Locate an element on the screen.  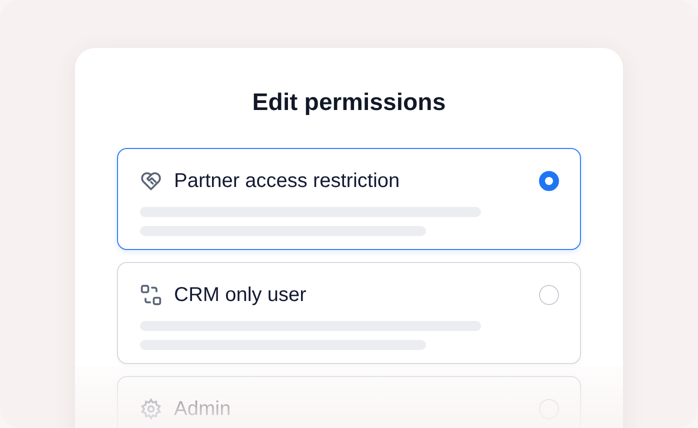
dialog-title: Edit permissions is located at coordinates (349, 103).